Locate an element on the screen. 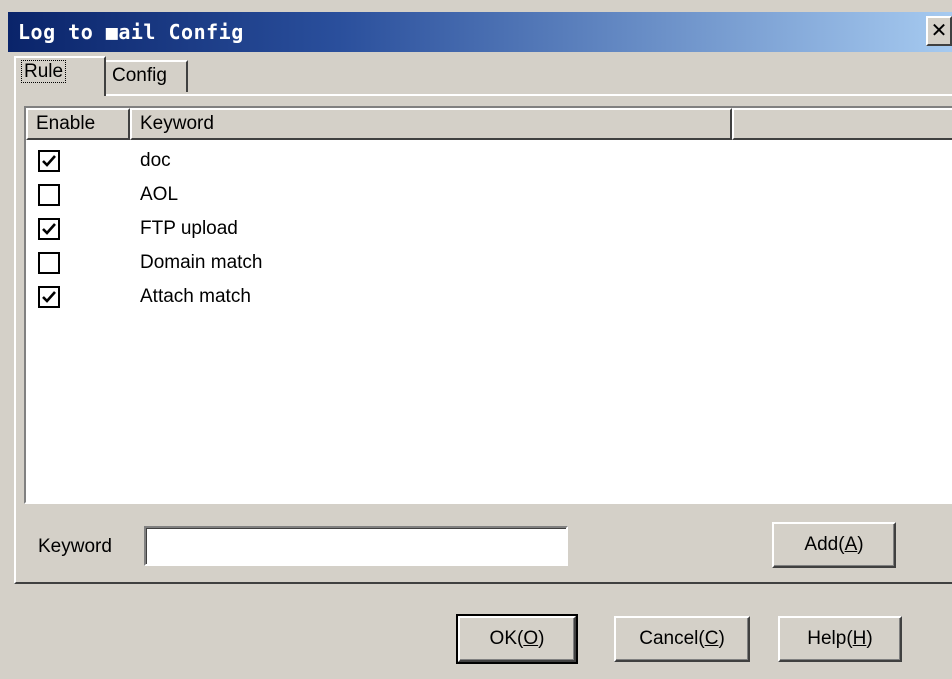 Image resolution: width=952 pixels, height=679 pixels. keyword-cell: Attach match is located at coordinates (195, 296).